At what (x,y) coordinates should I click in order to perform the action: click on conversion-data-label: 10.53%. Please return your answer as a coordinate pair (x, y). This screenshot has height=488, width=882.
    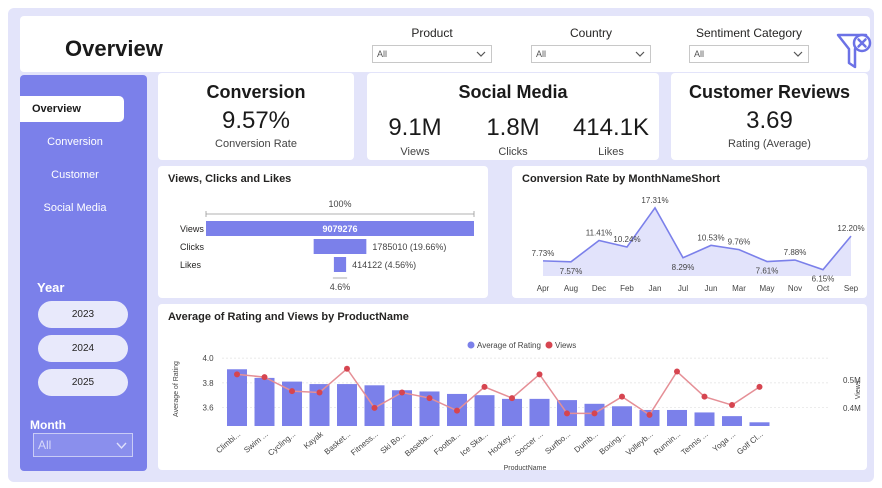
    Looking at the image, I should click on (710, 237).